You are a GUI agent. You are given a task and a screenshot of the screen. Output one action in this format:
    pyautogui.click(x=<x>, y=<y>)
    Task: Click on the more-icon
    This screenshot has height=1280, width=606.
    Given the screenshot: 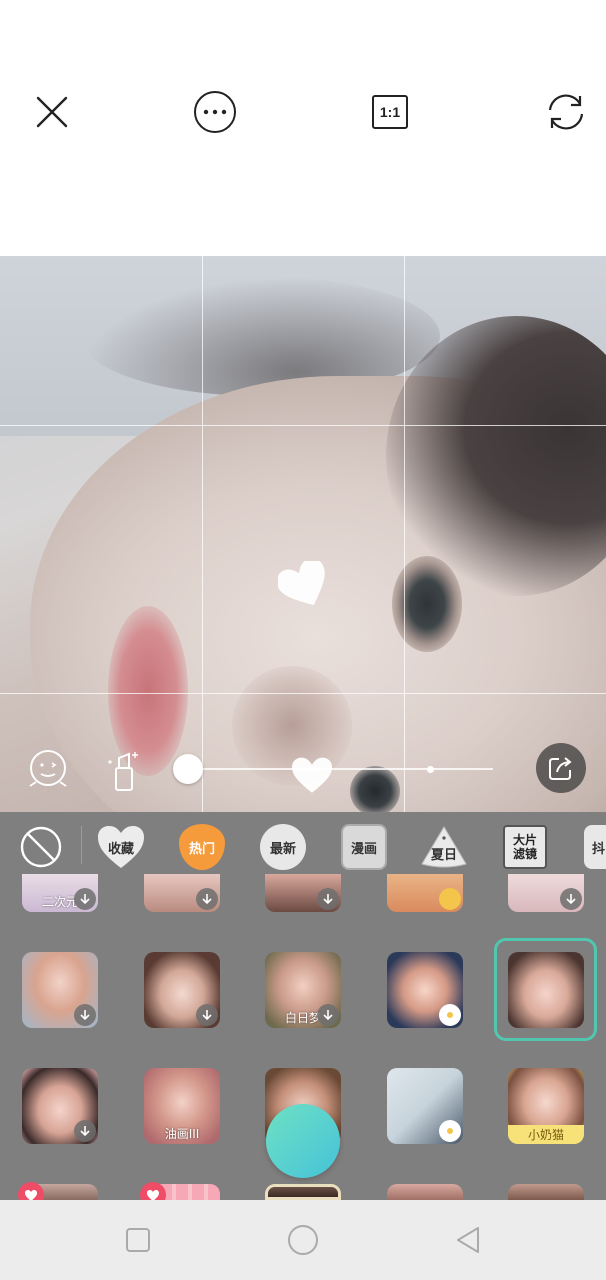 What is the action you would take?
    pyautogui.click(x=215, y=112)
    